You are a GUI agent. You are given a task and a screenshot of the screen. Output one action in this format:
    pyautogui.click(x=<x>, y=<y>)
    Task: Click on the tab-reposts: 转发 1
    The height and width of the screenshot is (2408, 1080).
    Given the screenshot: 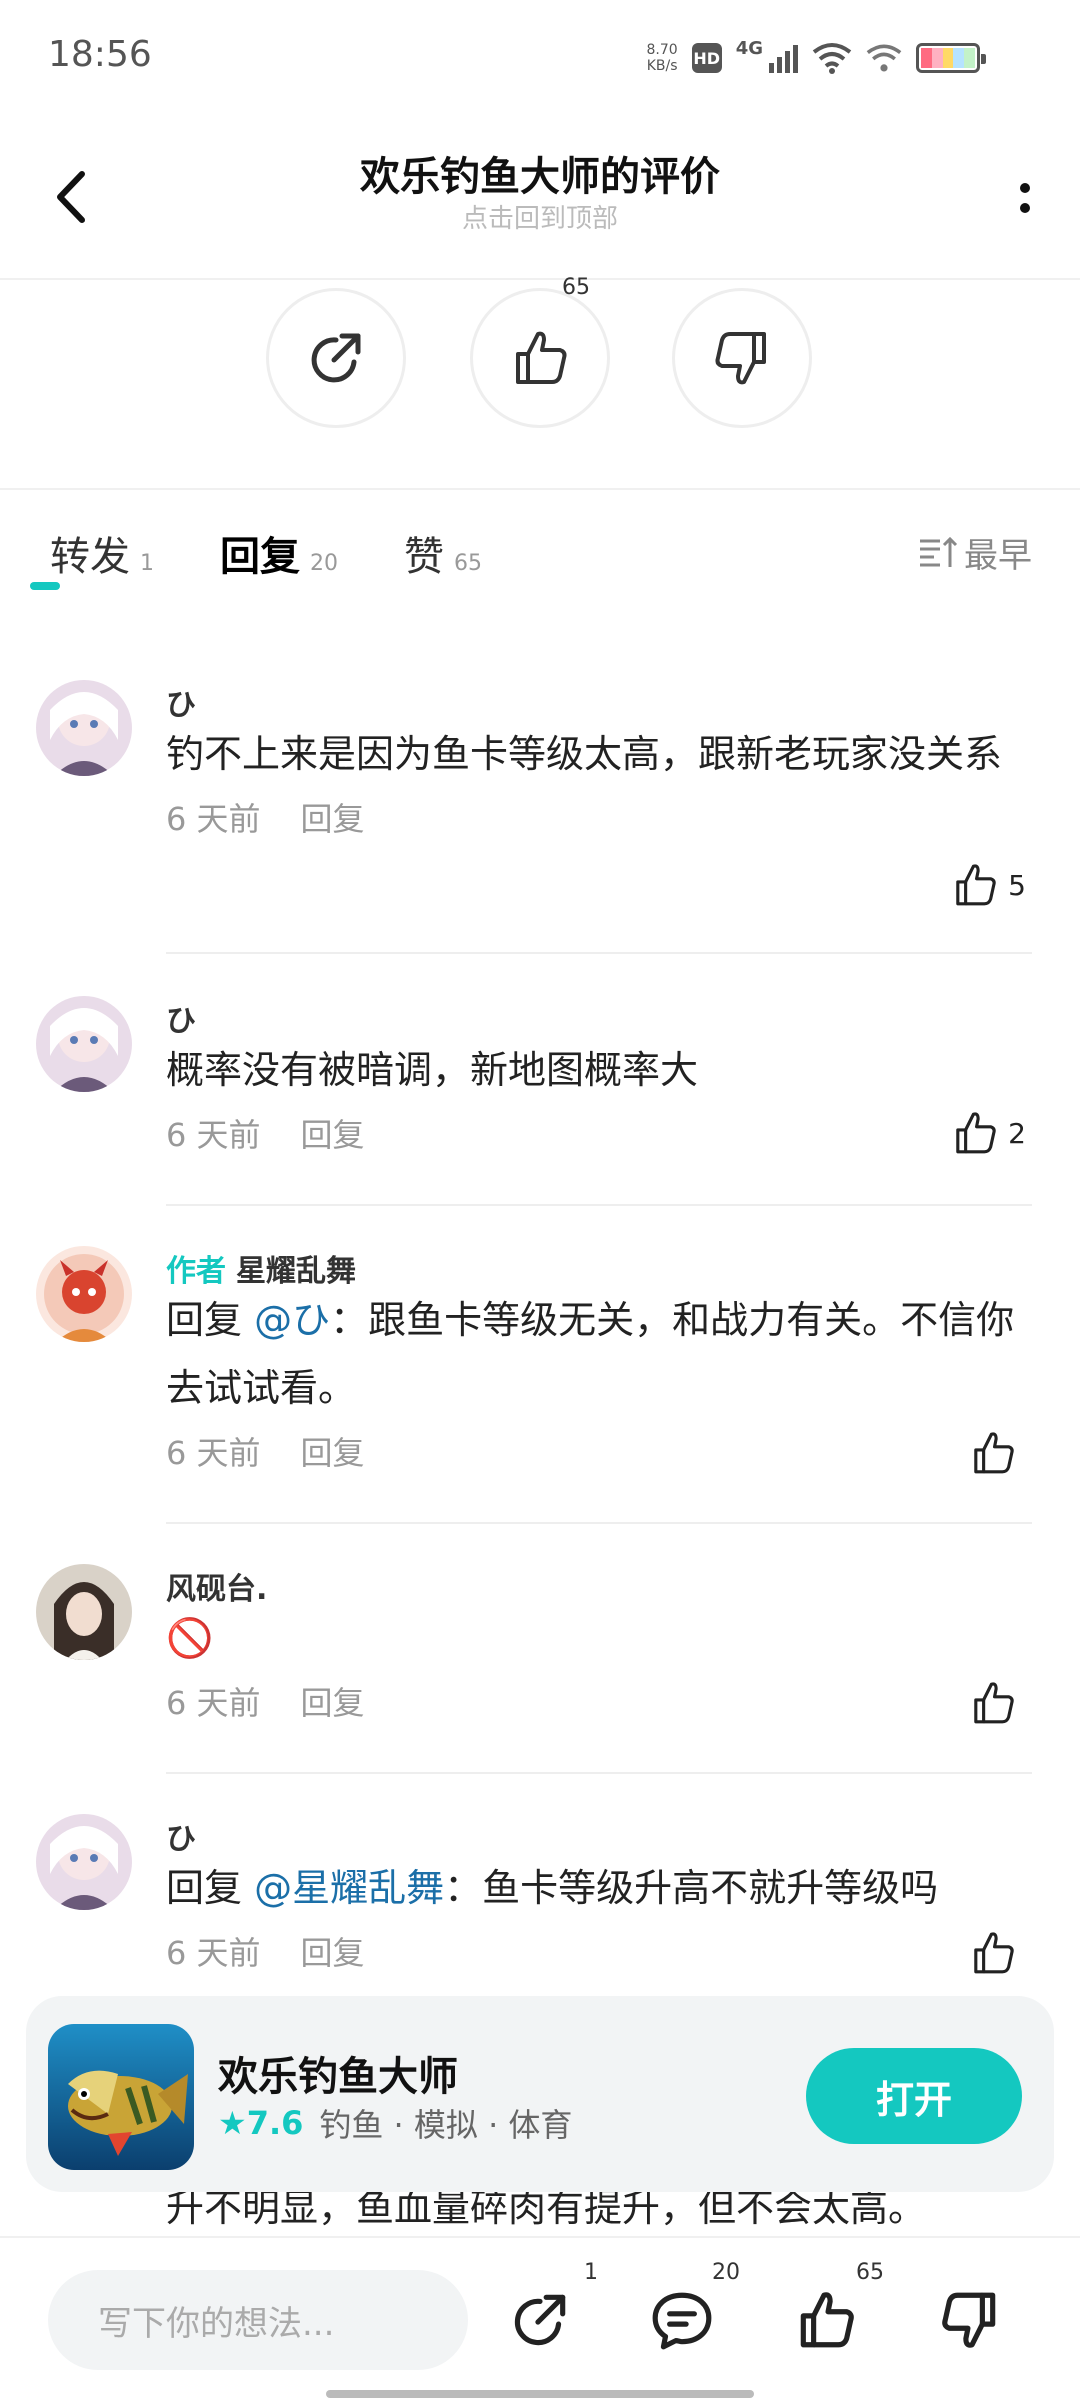 What is the action you would take?
    pyautogui.click(x=102, y=553)
    